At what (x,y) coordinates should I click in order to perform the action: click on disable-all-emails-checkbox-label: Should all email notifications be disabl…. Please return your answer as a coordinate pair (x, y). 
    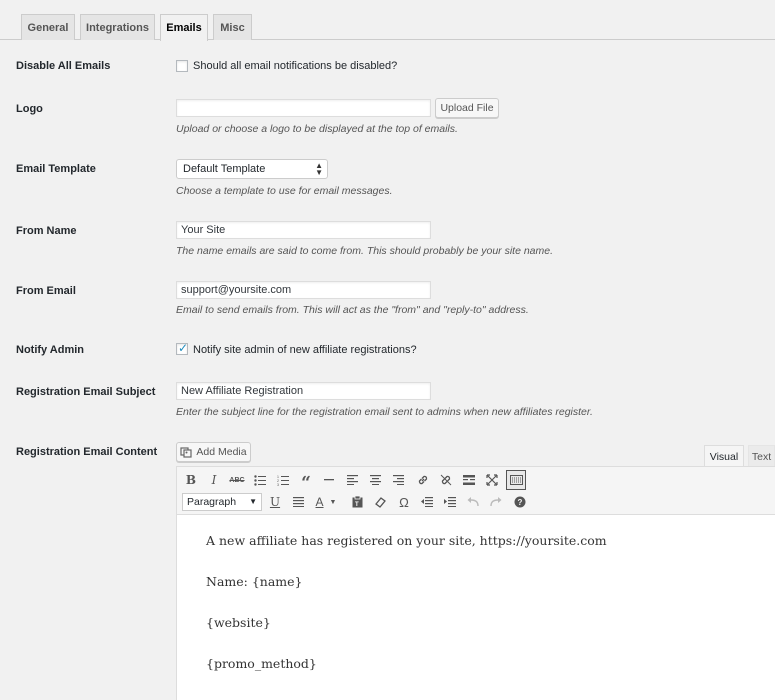
    Looking at the image, I should click on (295, 66).